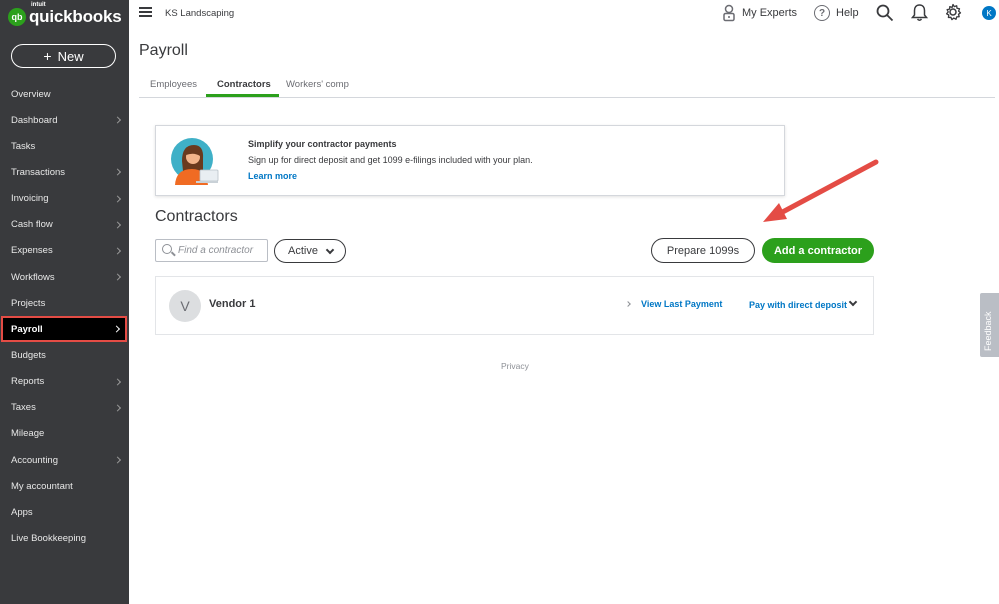 The width and height of the screenshot is (999, 604). What do you see at coordinates (564, 14) in the screenshot?
I see `top-bar: KS Landscaping My Experts ? Help K` at bounding box center [564, 14].